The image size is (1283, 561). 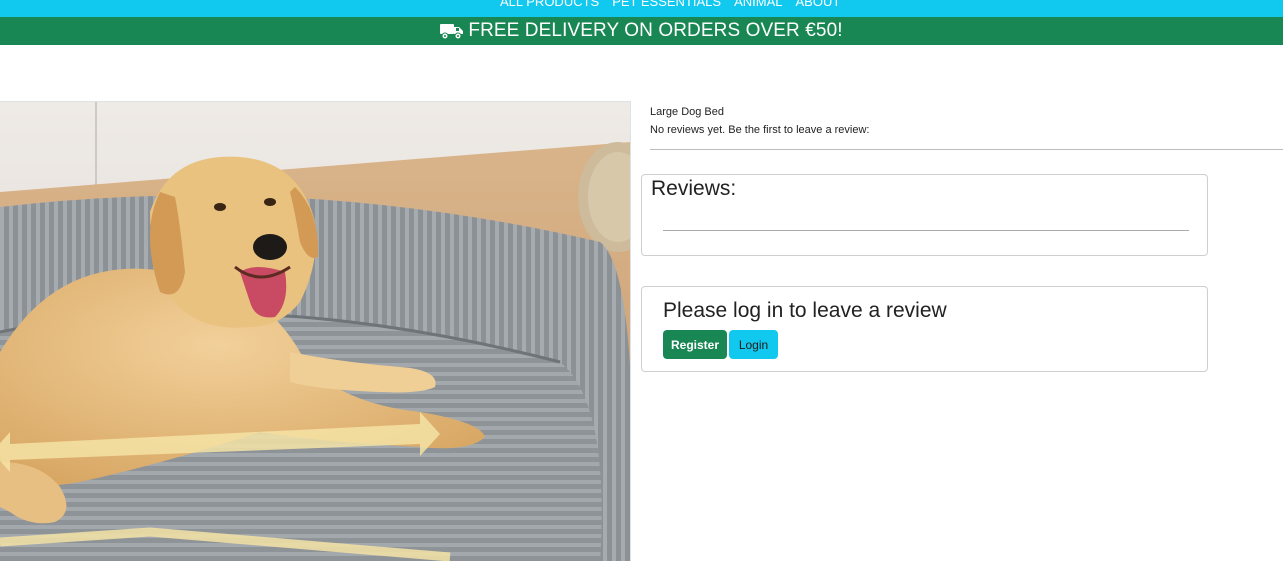 I want to click on login-button: Login, so click(x=753, y=344).